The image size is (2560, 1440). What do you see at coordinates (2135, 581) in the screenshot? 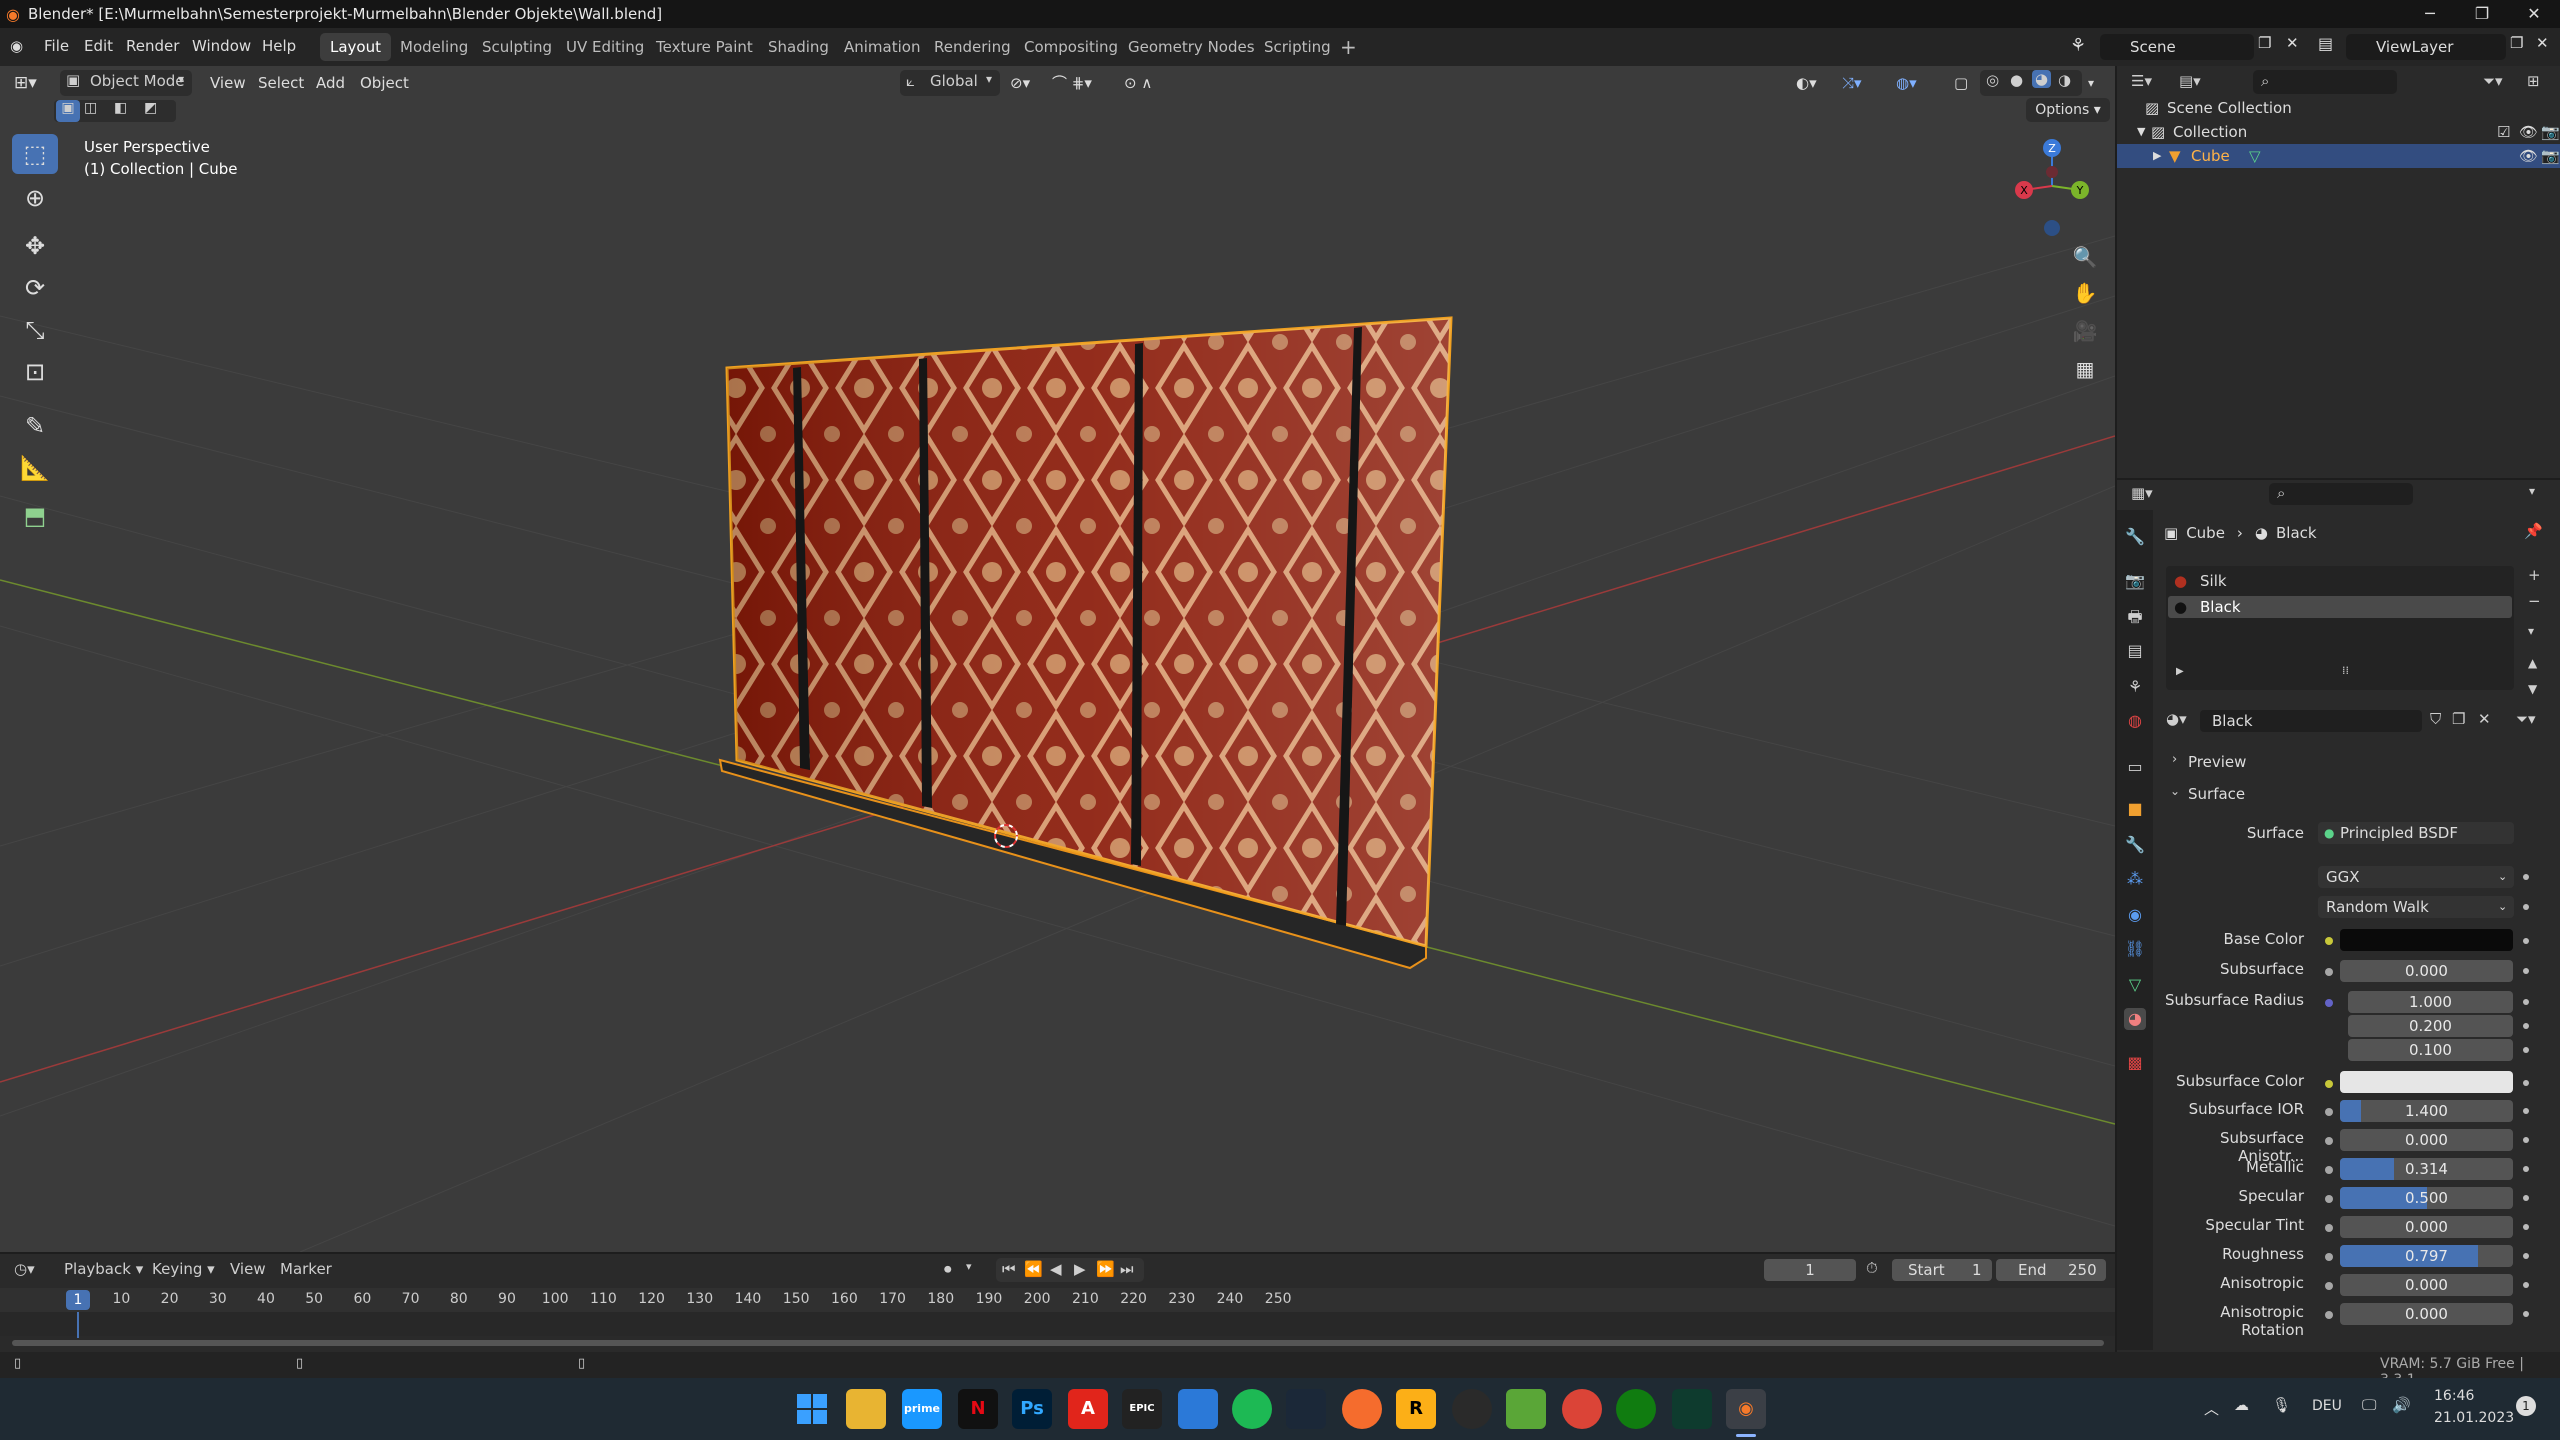
I see `render-tab-icon: 📷` at bounding box center [2135, 581].